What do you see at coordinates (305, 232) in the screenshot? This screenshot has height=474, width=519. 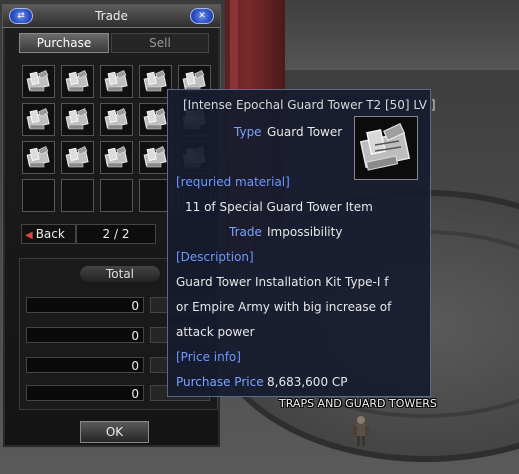 I see `tooltip-trade-value: Impossibility` at bounding box center [305, 232].